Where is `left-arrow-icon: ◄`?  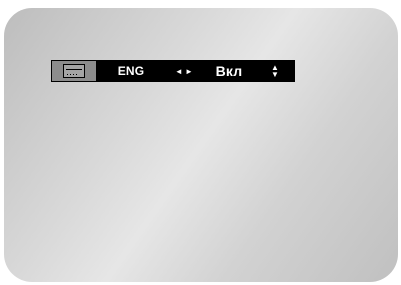 left-arrow-icon: ◄ is located at coordinates (178, 71).